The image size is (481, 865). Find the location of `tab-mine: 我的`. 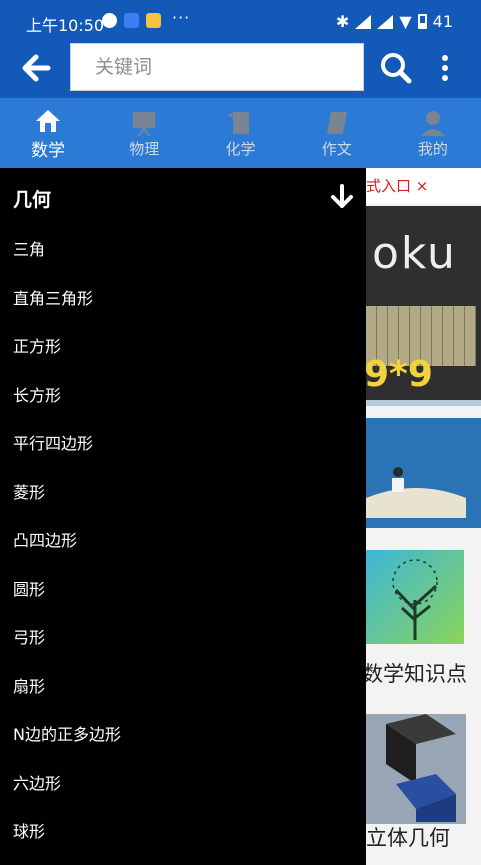

tab-mine: 我的 is located at coordinates (433, 133).